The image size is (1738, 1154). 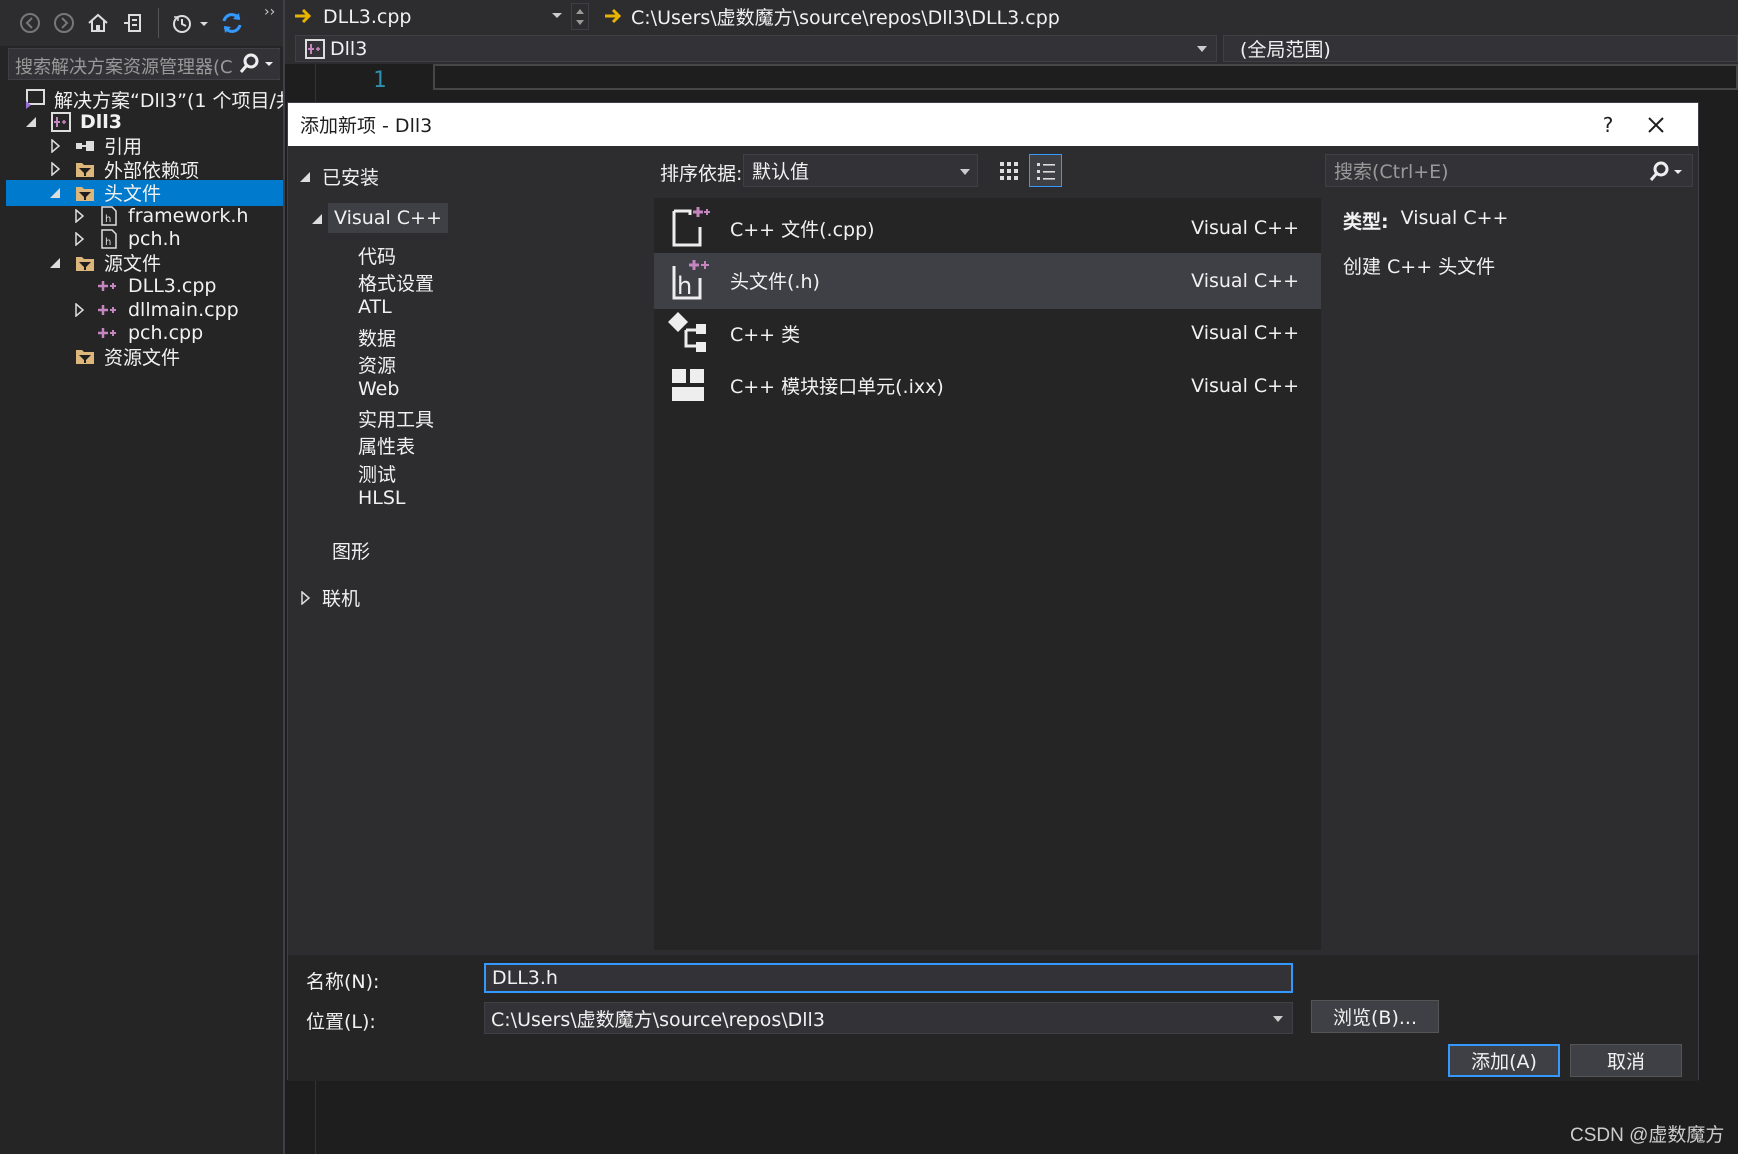 I want to click on tree-item: h framework.h, so click(x=144, y=216).